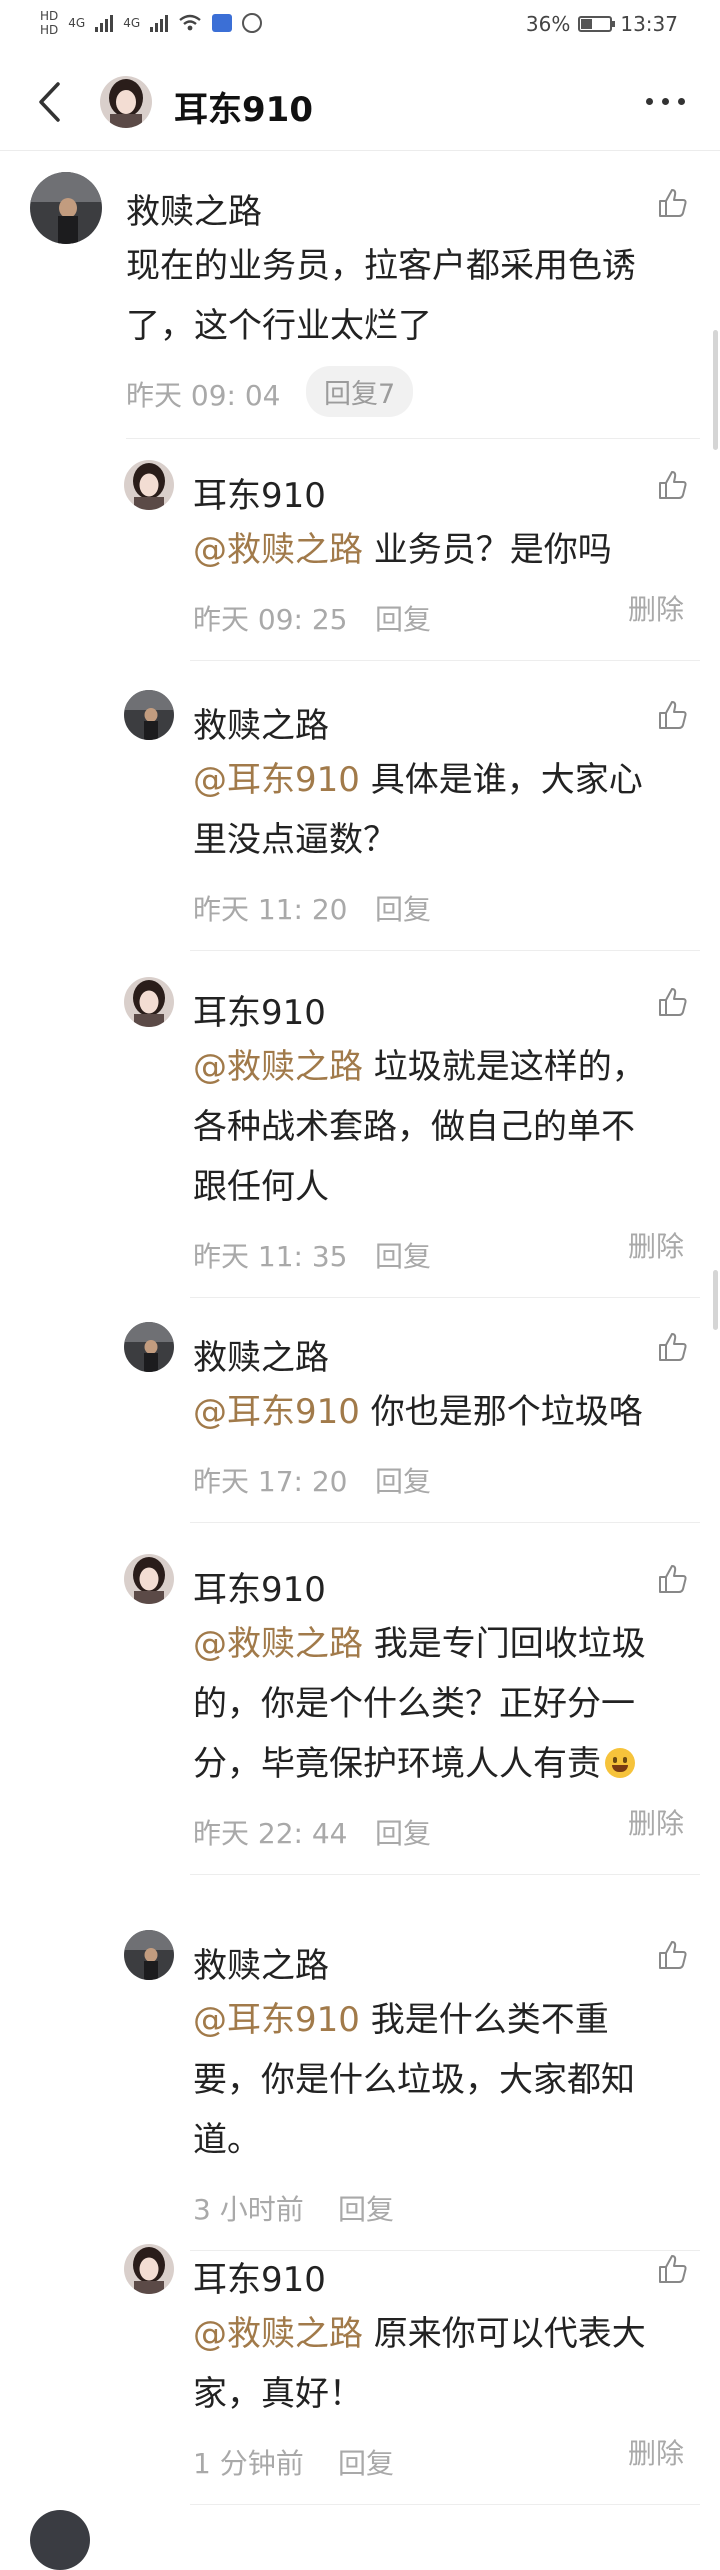 This screenshot has height=2570, width=720. I want to click on reply-text-segment: 家，真好！, so click(278, 2394).